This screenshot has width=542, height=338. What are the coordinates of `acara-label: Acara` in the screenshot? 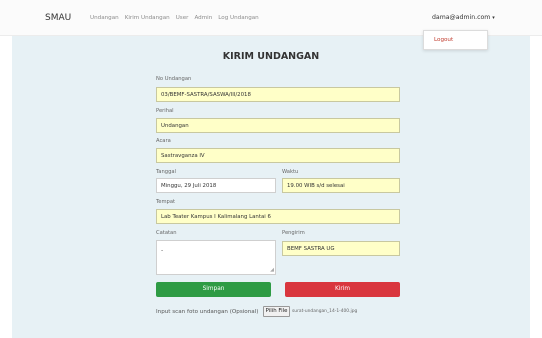 It's located at (163, 141).